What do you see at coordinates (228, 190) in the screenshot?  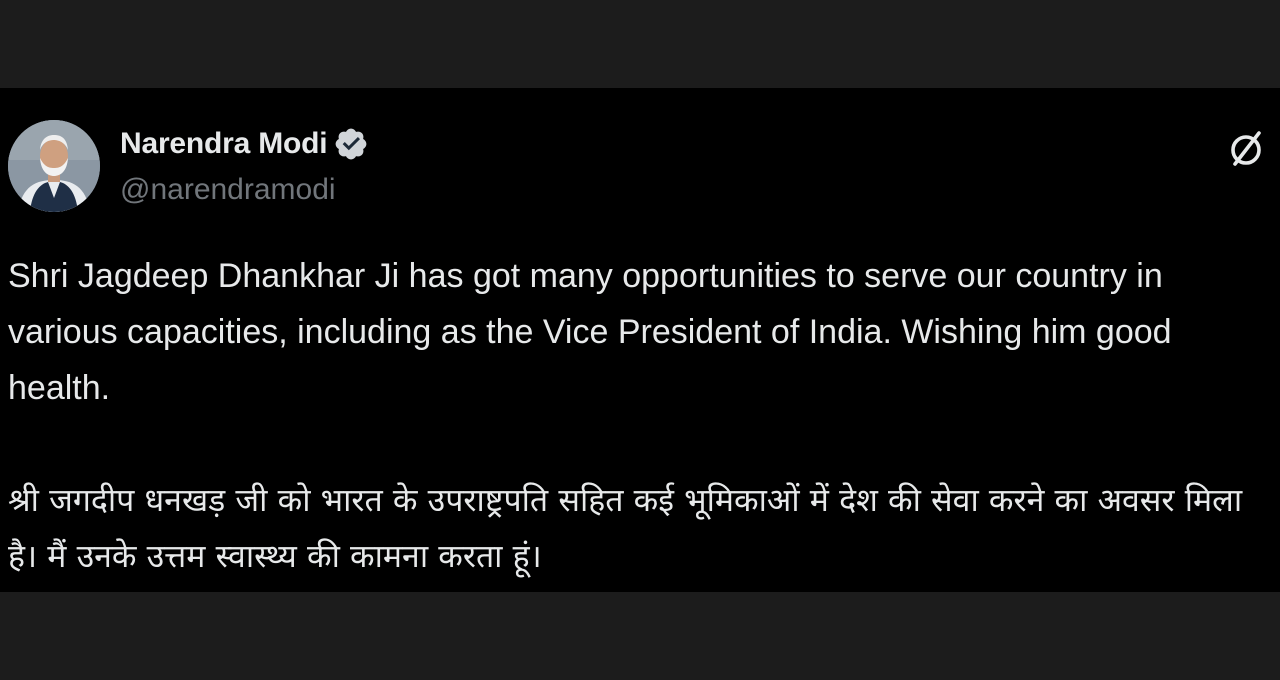 I see `author-handle: @narendramodi` at bounding box center [228, 190].